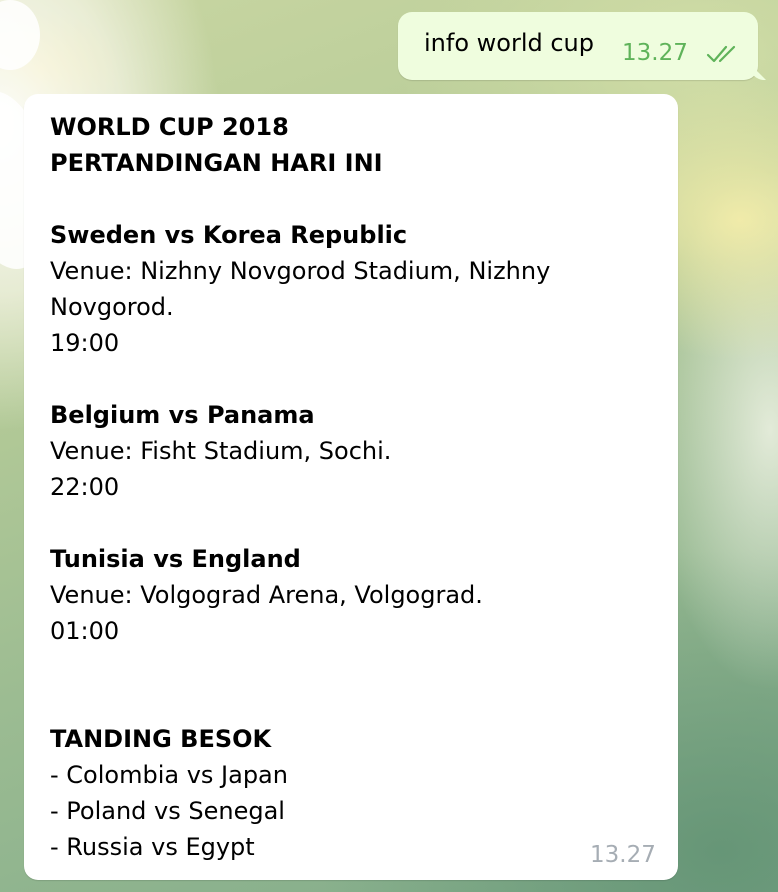 Image resolution: width=778 pixels, height=892 pixels. What do you see at coordinates (509, 43) in the screenshot?
I see `outgoing-message-text: info world cup` at bounding box center [509, 43].